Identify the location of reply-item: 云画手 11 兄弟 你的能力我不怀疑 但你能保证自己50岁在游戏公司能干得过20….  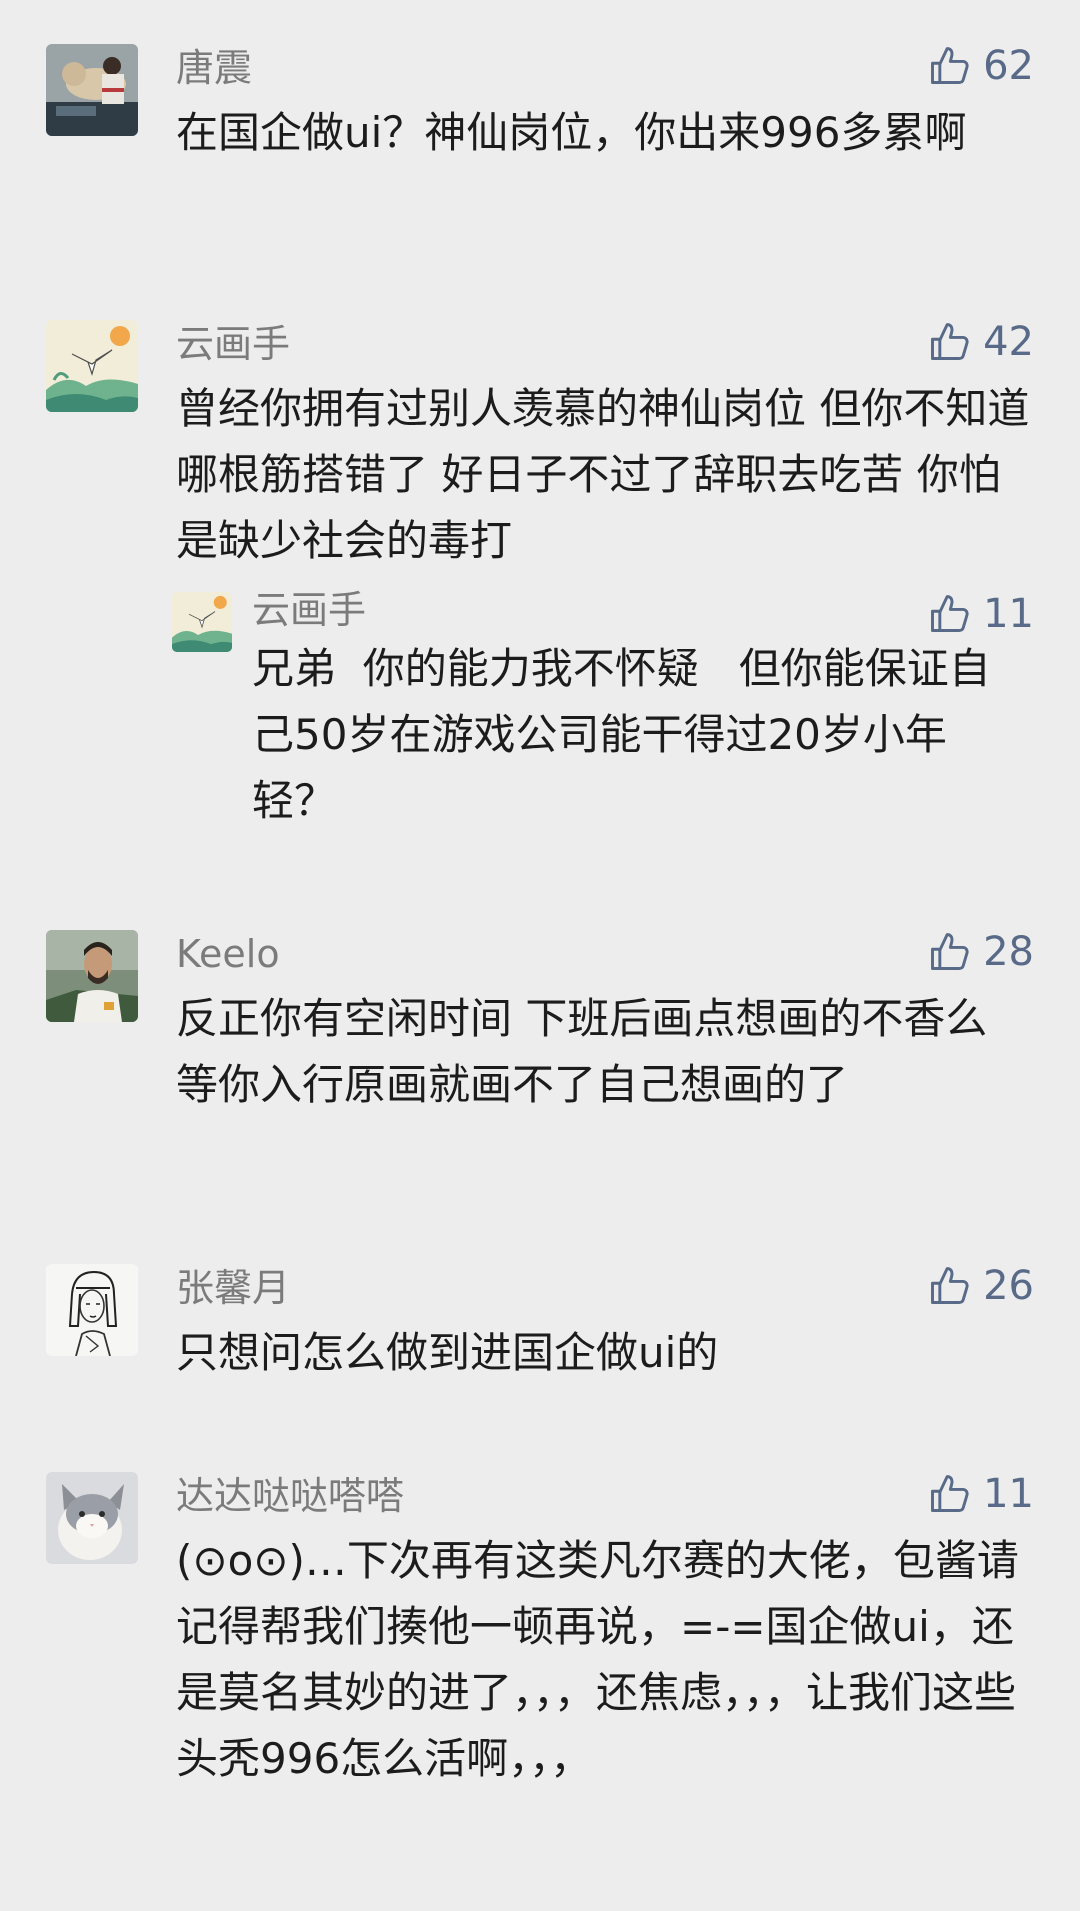
(540, 710).